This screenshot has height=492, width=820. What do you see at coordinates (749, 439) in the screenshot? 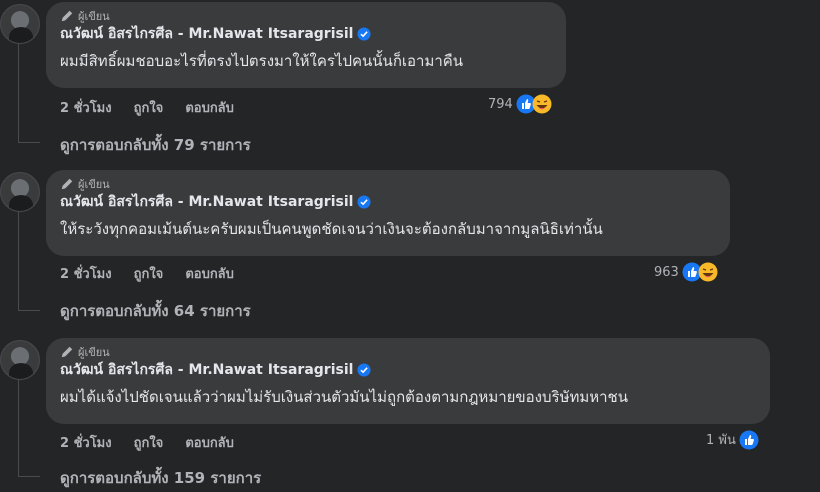
I see `like-icon` at bounding box center [749, 439].